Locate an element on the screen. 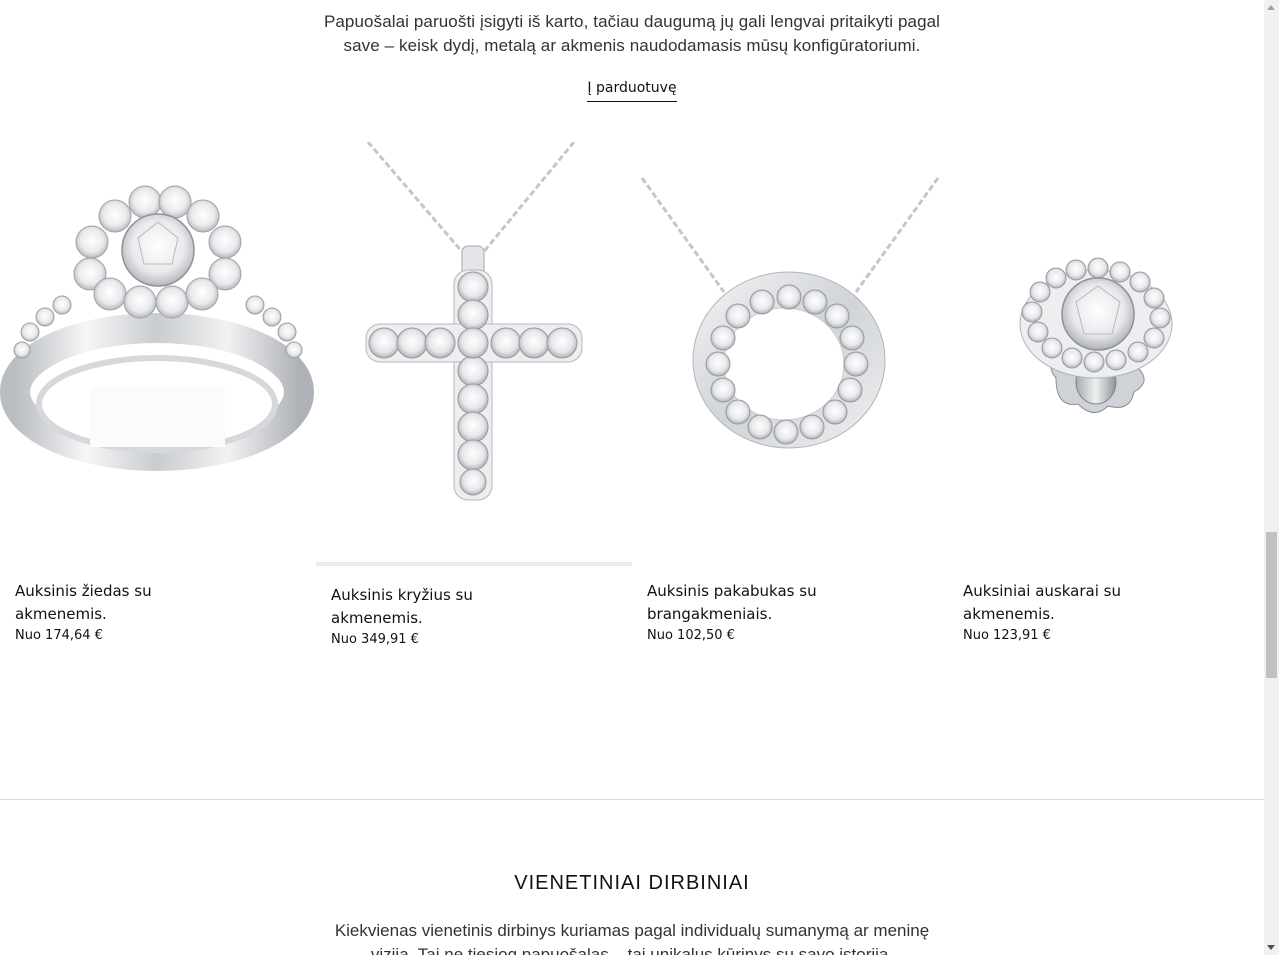 This screenshot has width=1279, height=955. product-name: Auksinis pakabukas su brangakmeniais. is located at coordinates (790, 603).